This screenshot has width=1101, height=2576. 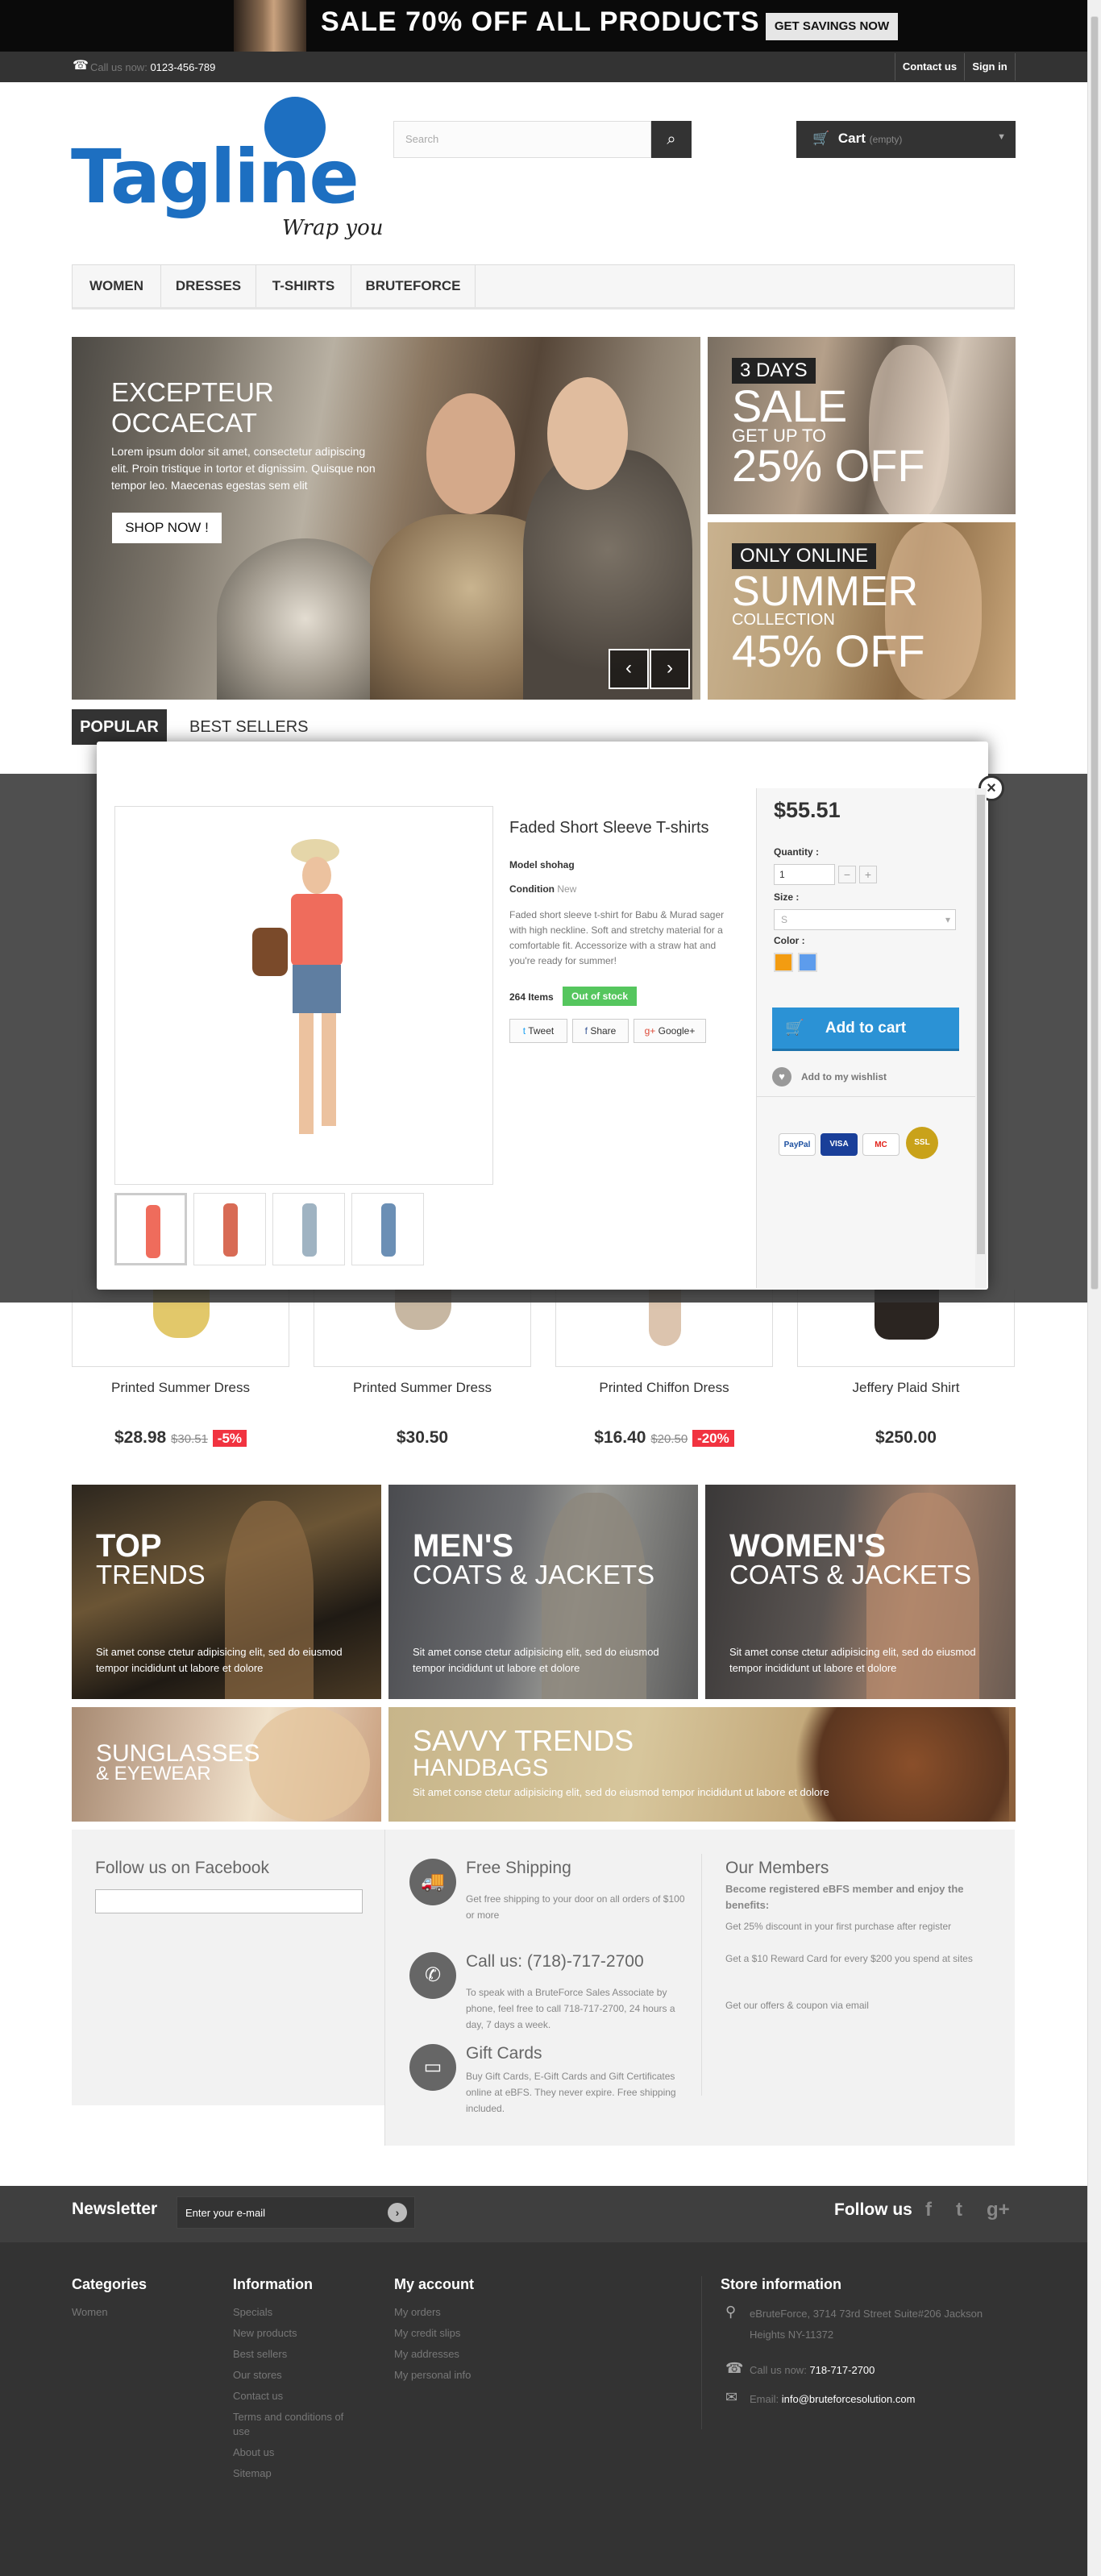 What do you see at coordinates (670, 1031) in the screenshot?
I see `google-plus-button: g+ Google+` at bounding box center [670, 1031].